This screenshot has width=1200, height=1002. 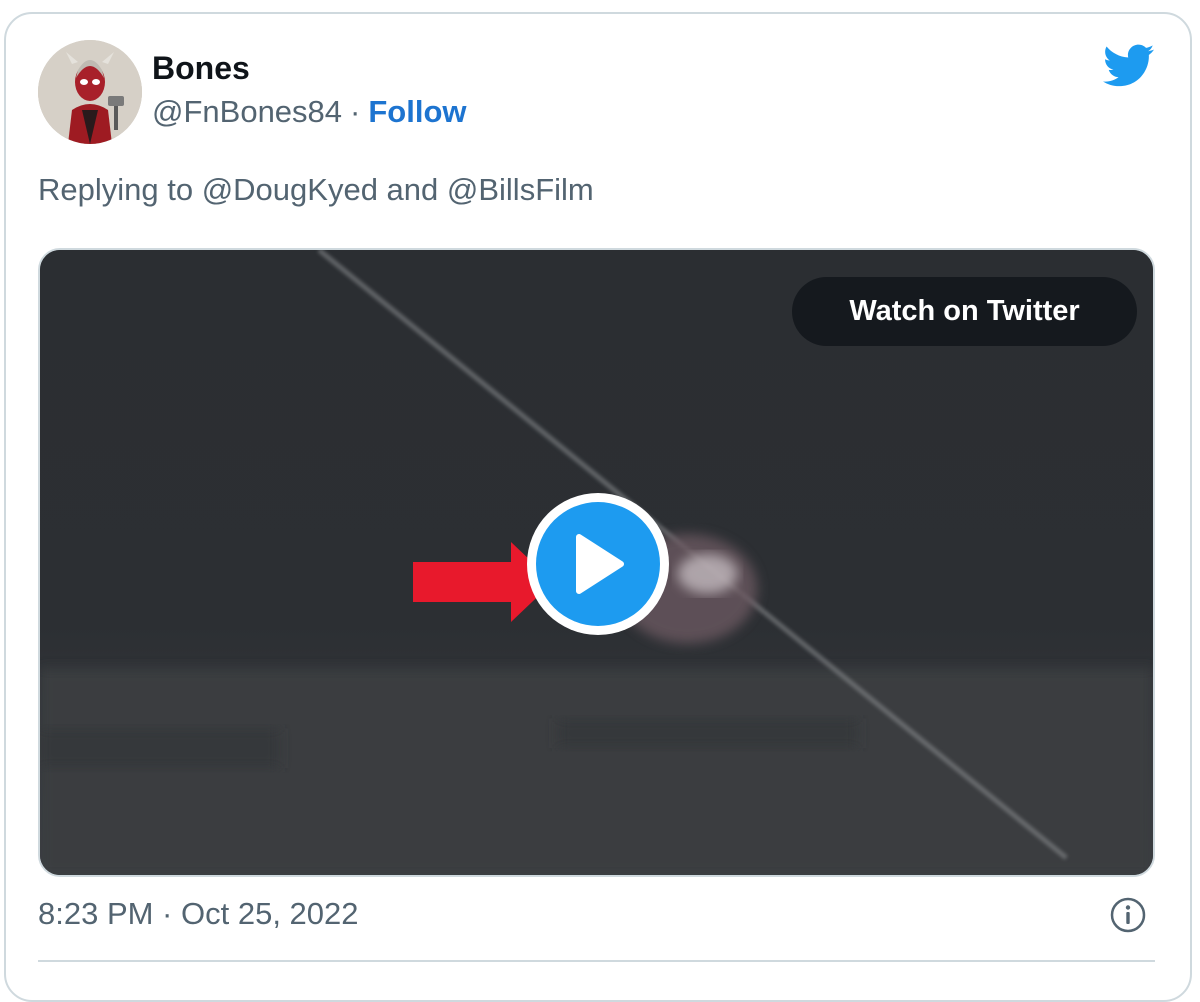 What do you see at coordinates (964, 311) in the screenshot?
I see `watch-on-twitter-button: Watch on Twitter` at bounding box center [964, 311].